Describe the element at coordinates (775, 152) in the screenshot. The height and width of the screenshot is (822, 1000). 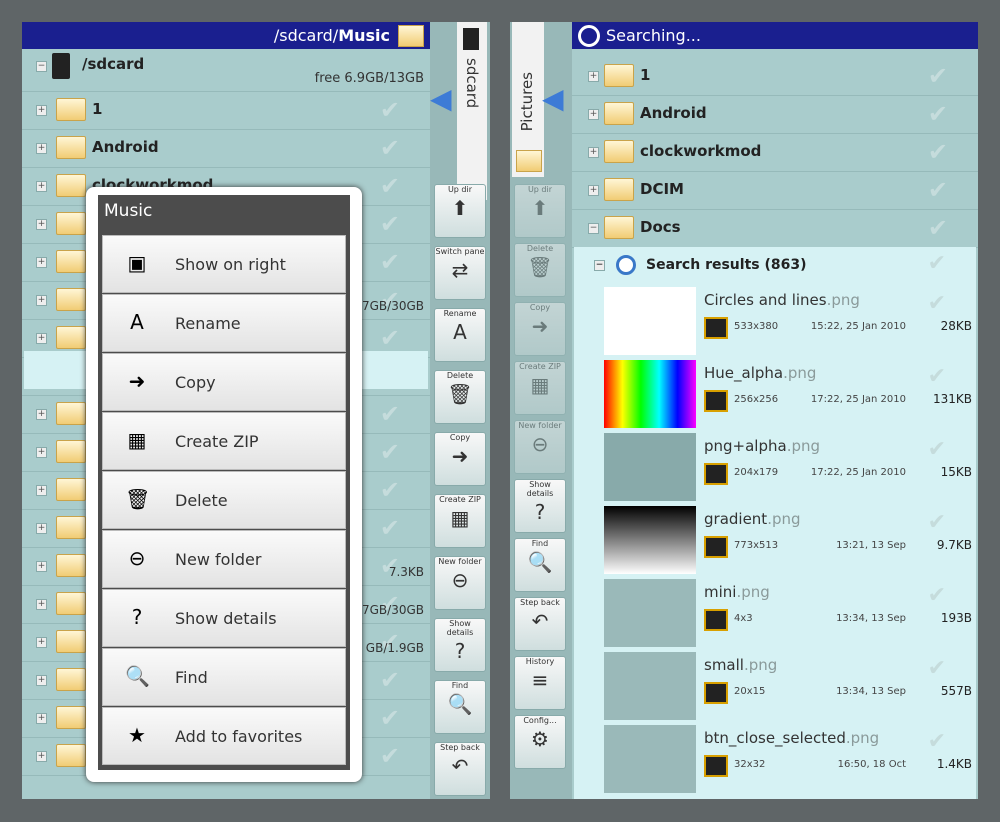
I see `tree-row: + clockworkmod ✔` at that location.